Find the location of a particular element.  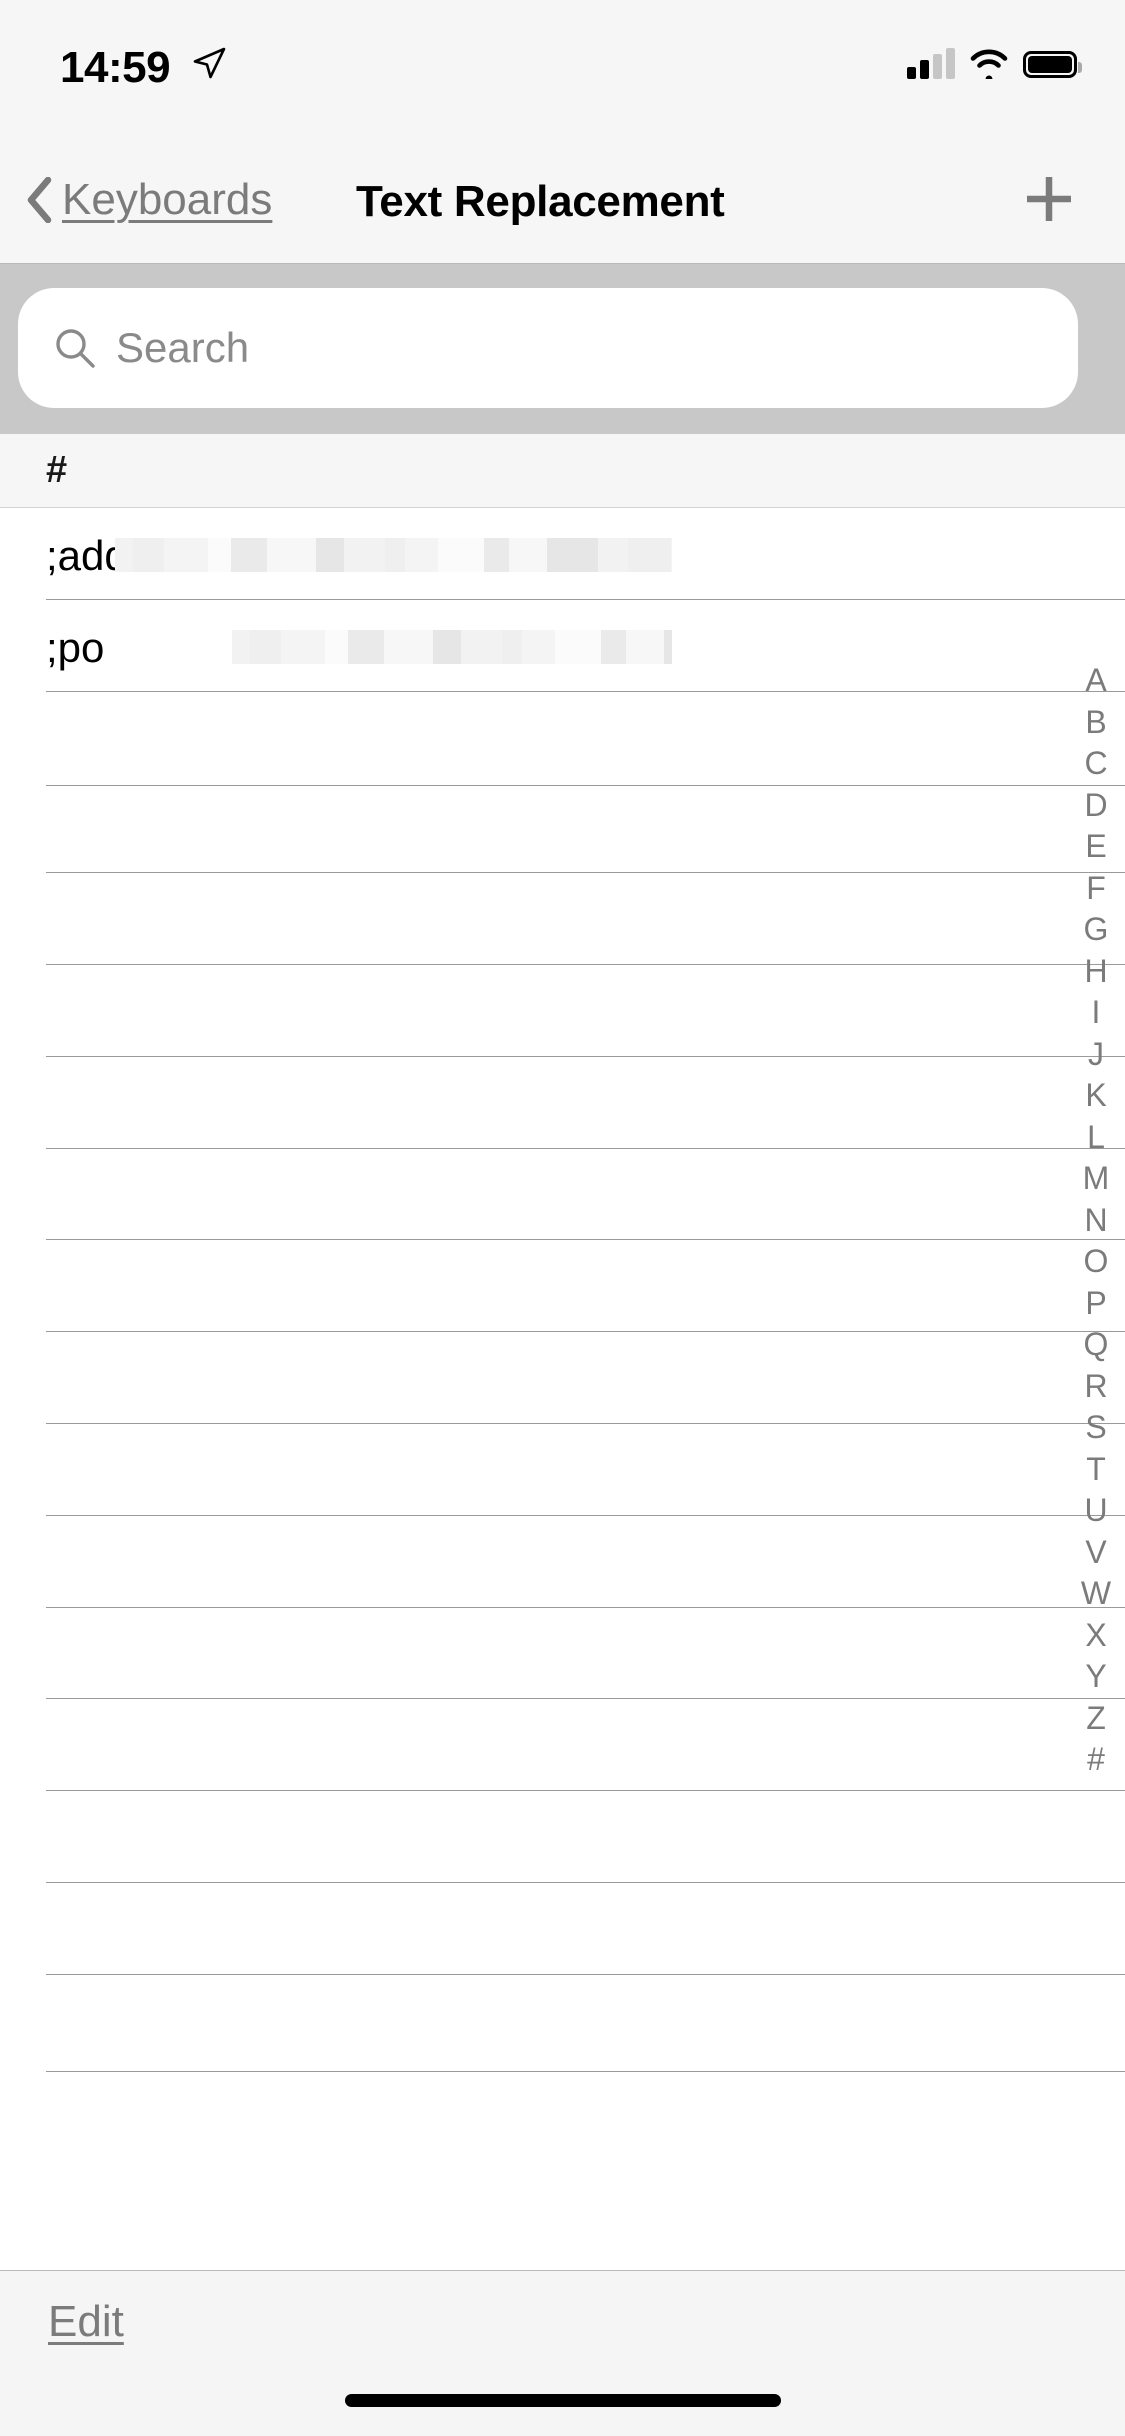

section-index-bar: A B C D E F G H I J K L M N O P Q R S T U V W X Y Z # is located at coordinates (1096, 1220).